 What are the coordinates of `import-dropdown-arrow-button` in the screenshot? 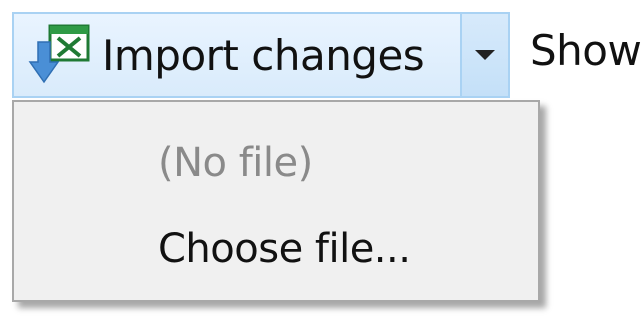 It's located at (485, 55).